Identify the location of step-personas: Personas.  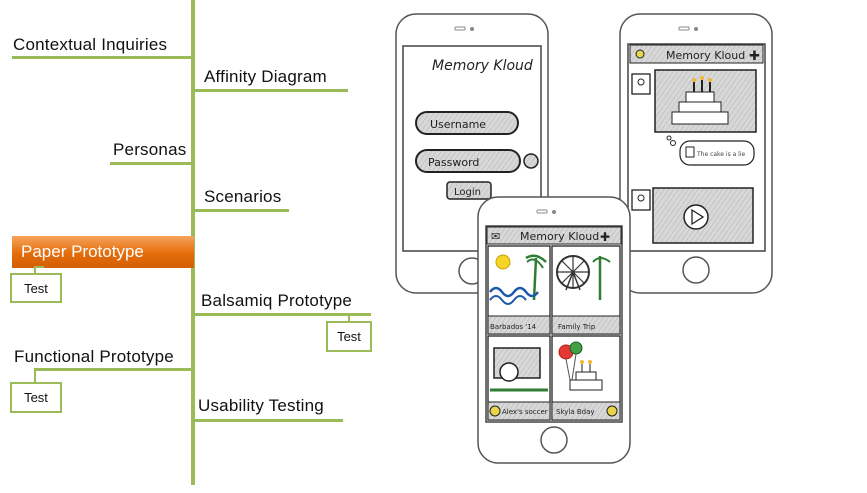
(150, 149).